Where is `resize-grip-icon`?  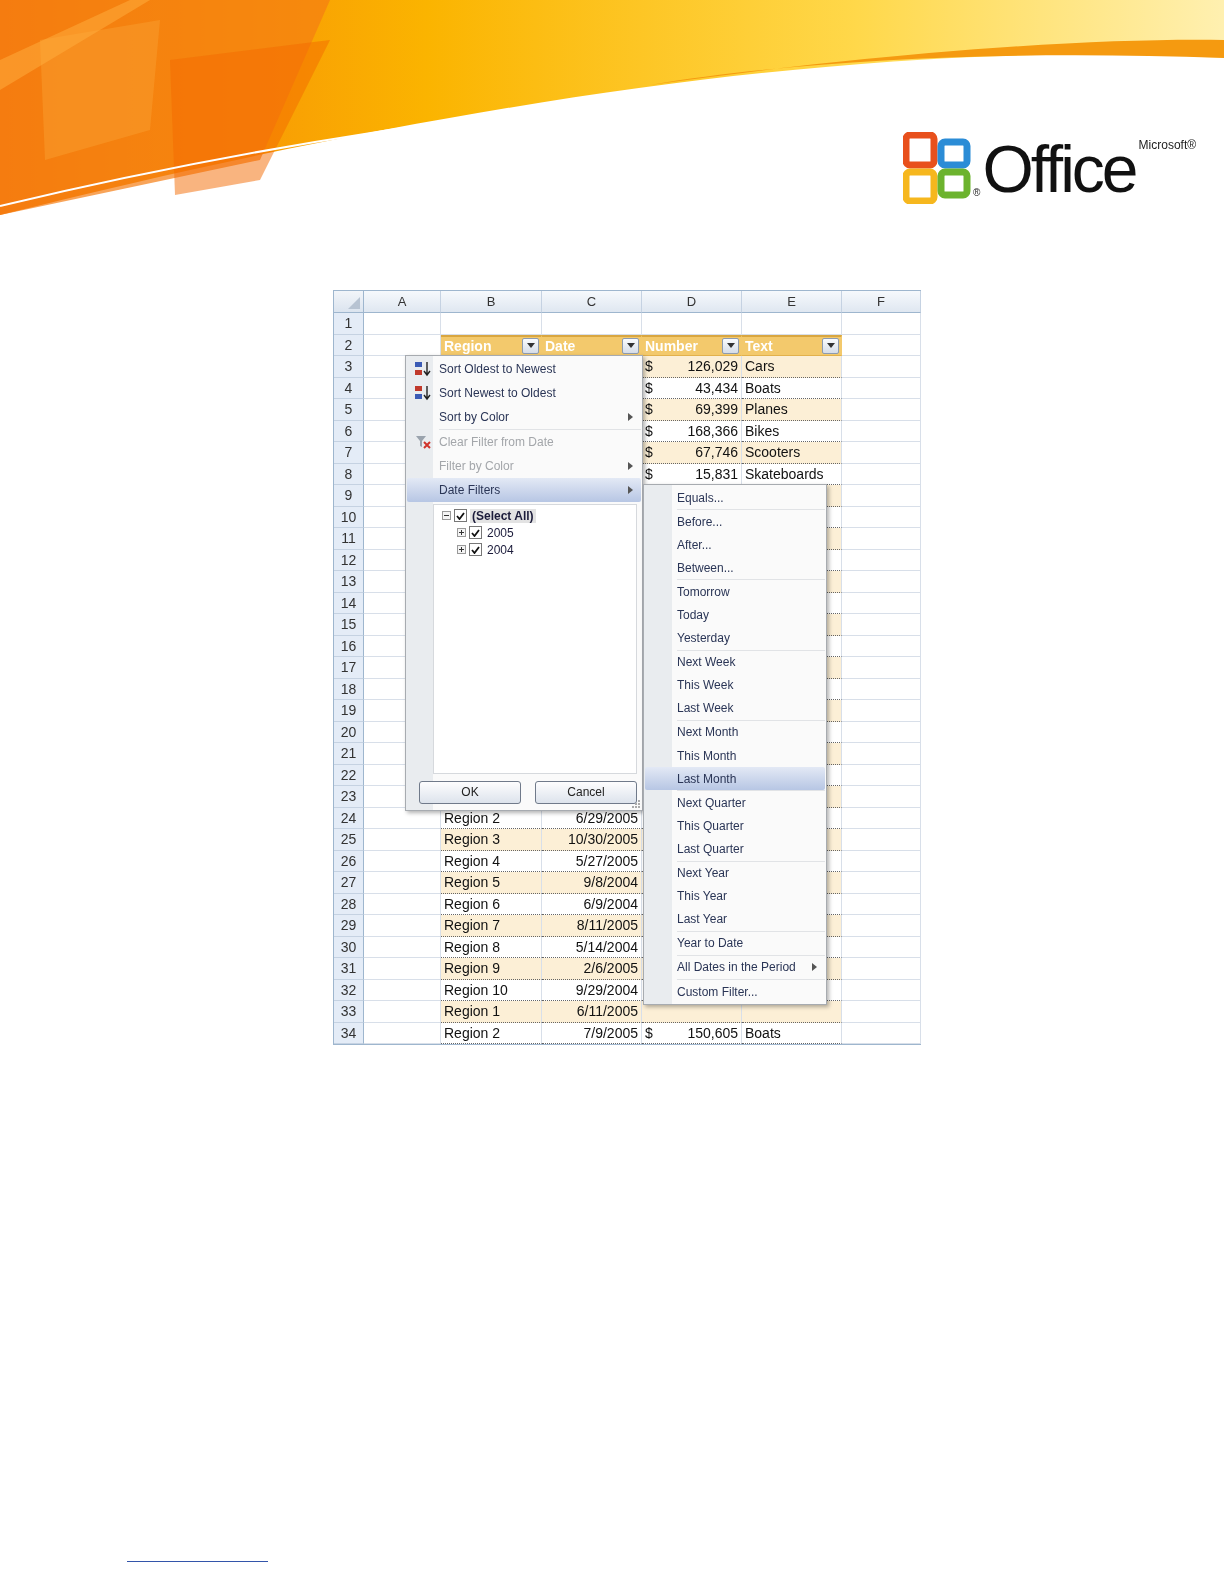
resize-grip-icon is located at coordinates (636, 804).